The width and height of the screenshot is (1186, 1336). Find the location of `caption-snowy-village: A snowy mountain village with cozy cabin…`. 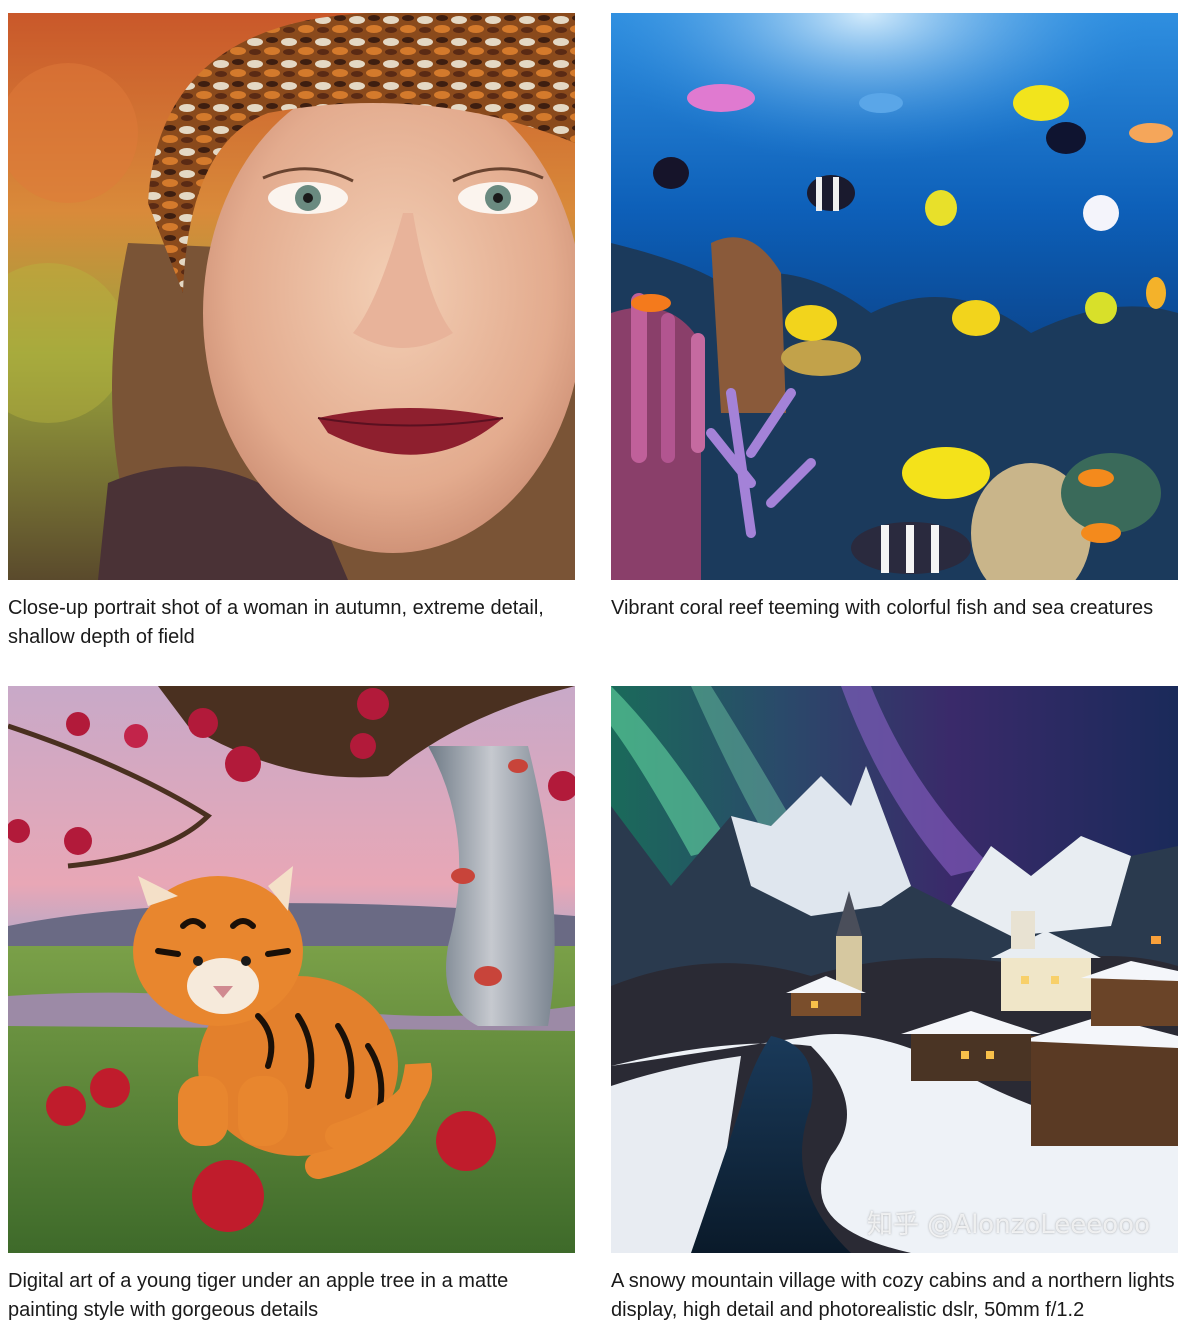

caption-snowy-village: A snowy mountain village with cozy cabin… is located at coordinates (893, 1295).